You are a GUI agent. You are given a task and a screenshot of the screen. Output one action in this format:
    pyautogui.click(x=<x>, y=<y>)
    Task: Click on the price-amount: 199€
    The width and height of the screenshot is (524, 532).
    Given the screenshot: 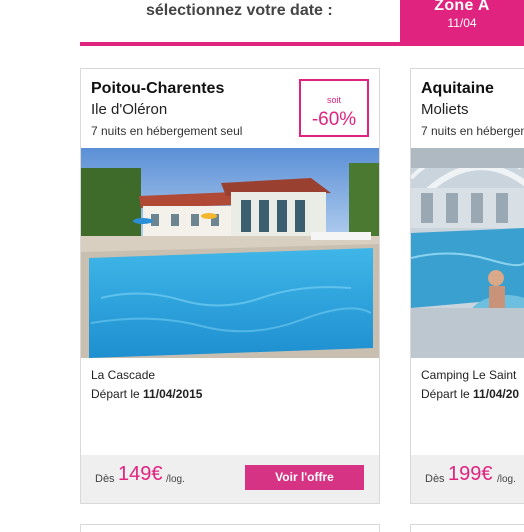 What is the action you would take?
    pyautogui.click(x=470, y=474)
    